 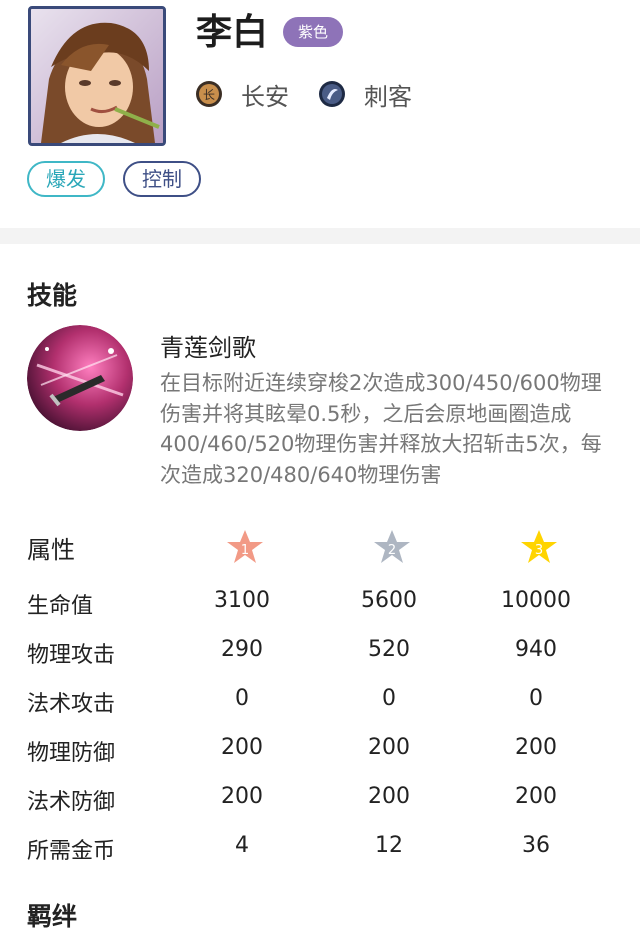 I want to click on attr-value: 4, so click(x=242, y=845).